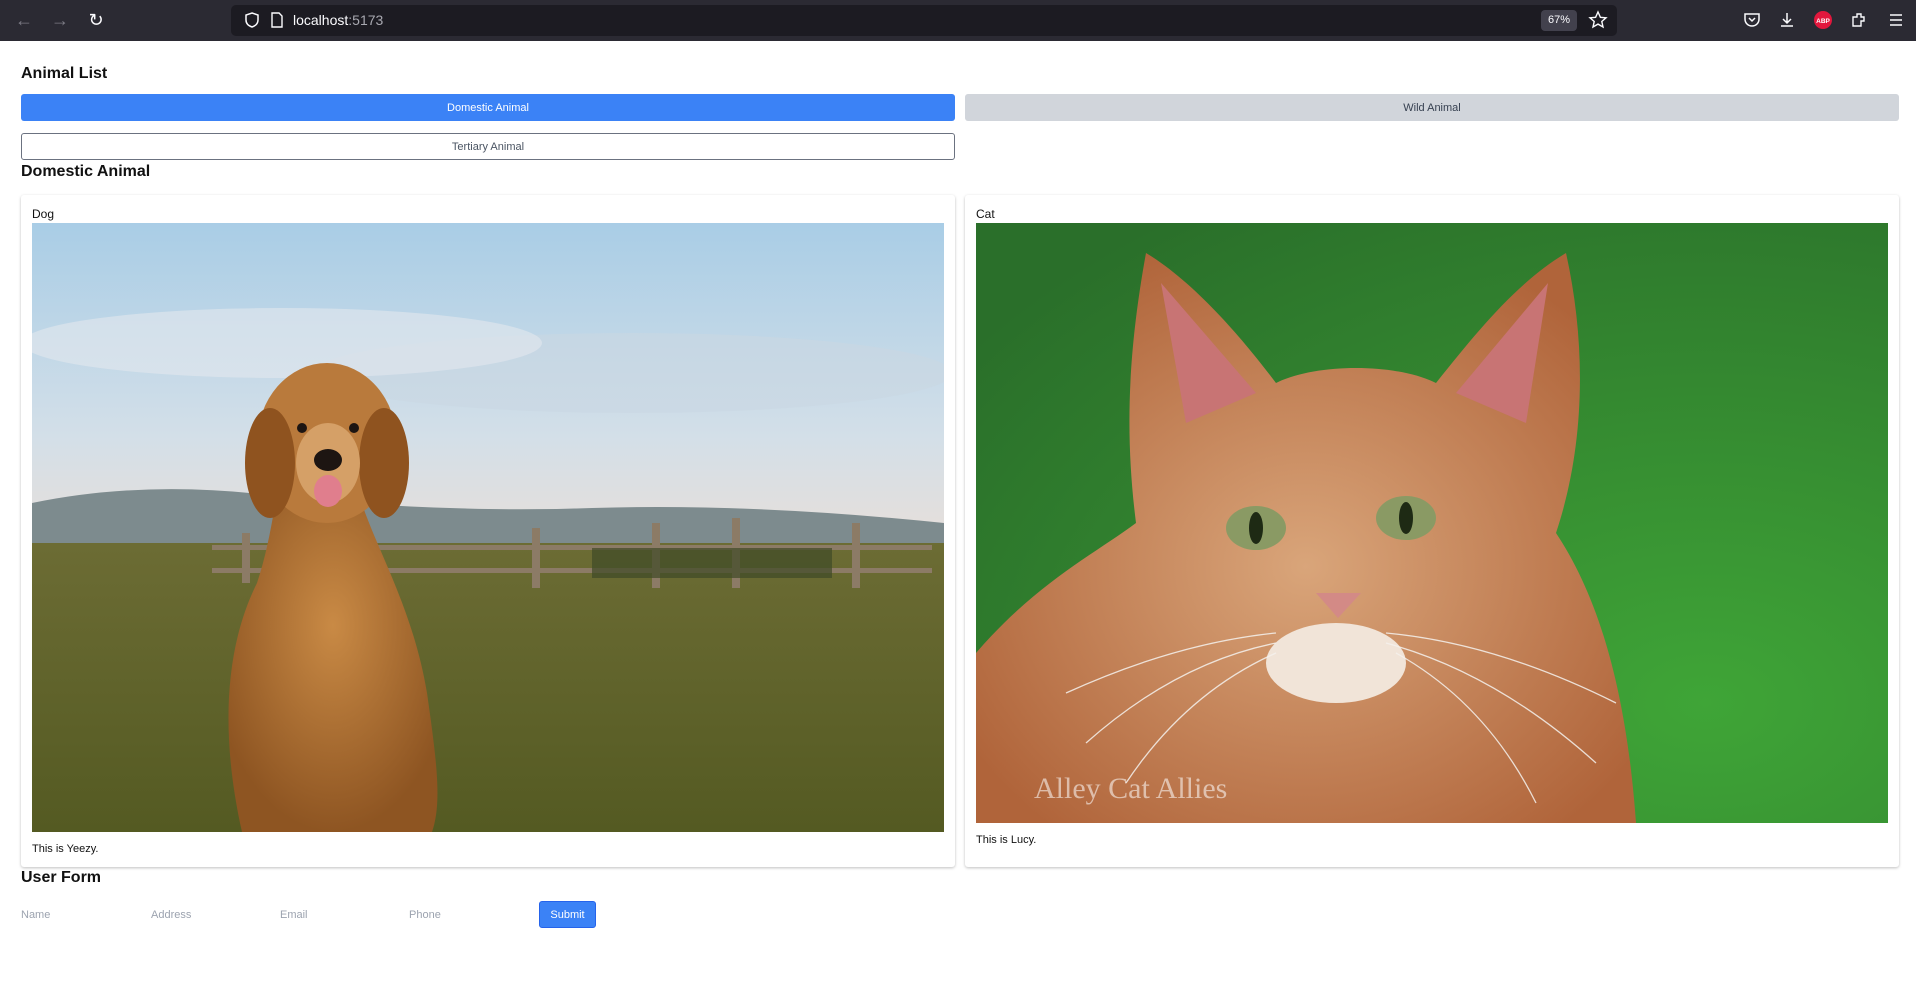 This screenshot has height=988, width=1916. I want to click on zoom-level: 67%, so click(1558, 20).